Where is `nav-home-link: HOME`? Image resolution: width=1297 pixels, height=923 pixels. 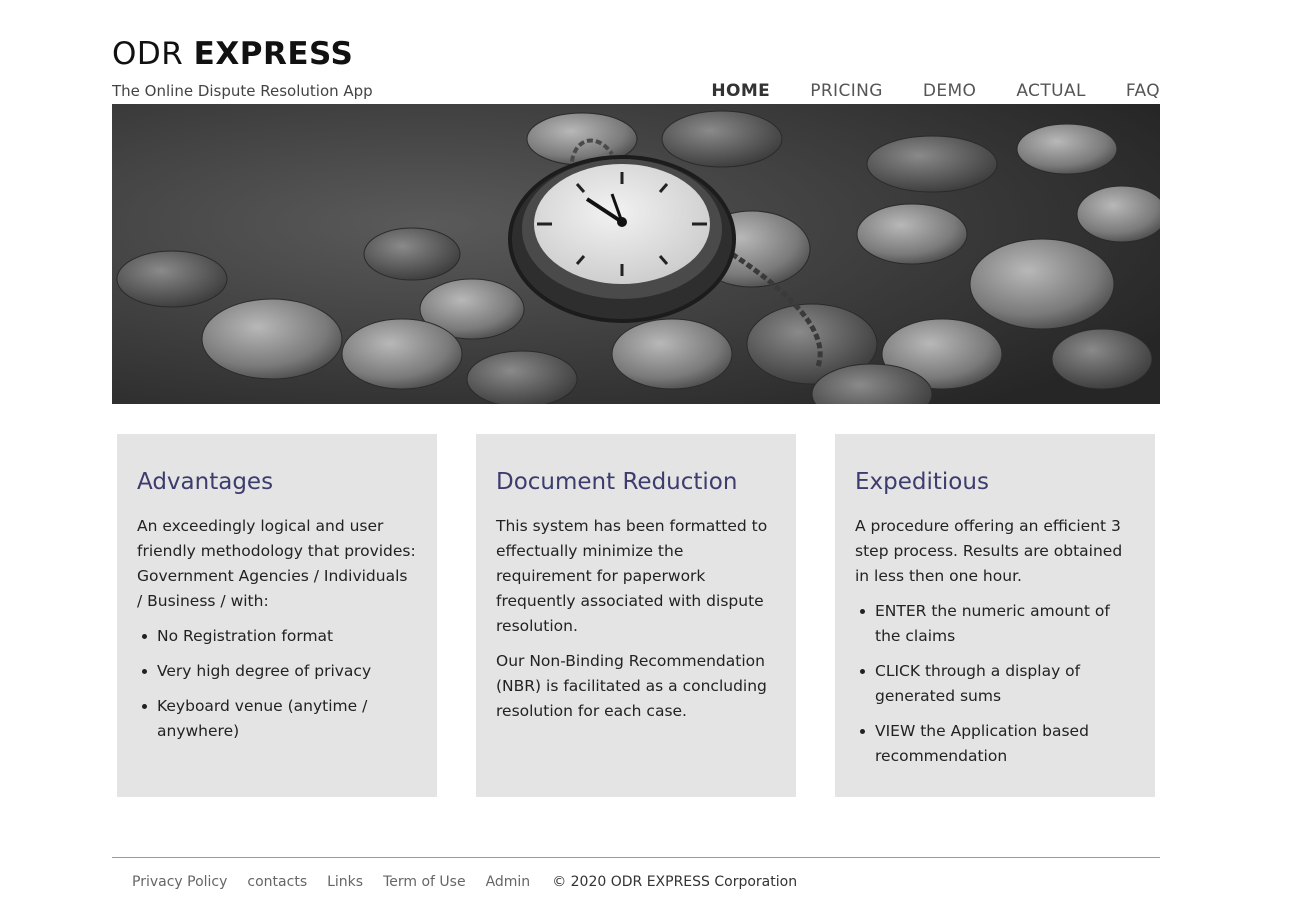 nav-home-link: HOME is located at coordinates (740, 91).